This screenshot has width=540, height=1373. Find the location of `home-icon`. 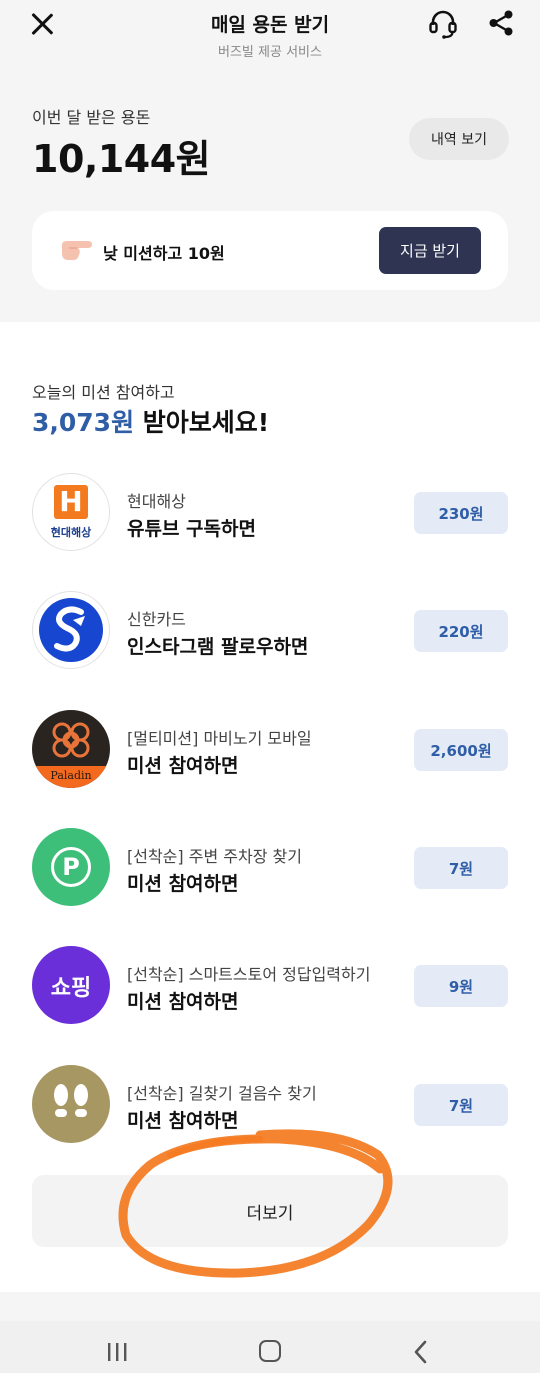

home-icon is located at coordinates (270, 1351).